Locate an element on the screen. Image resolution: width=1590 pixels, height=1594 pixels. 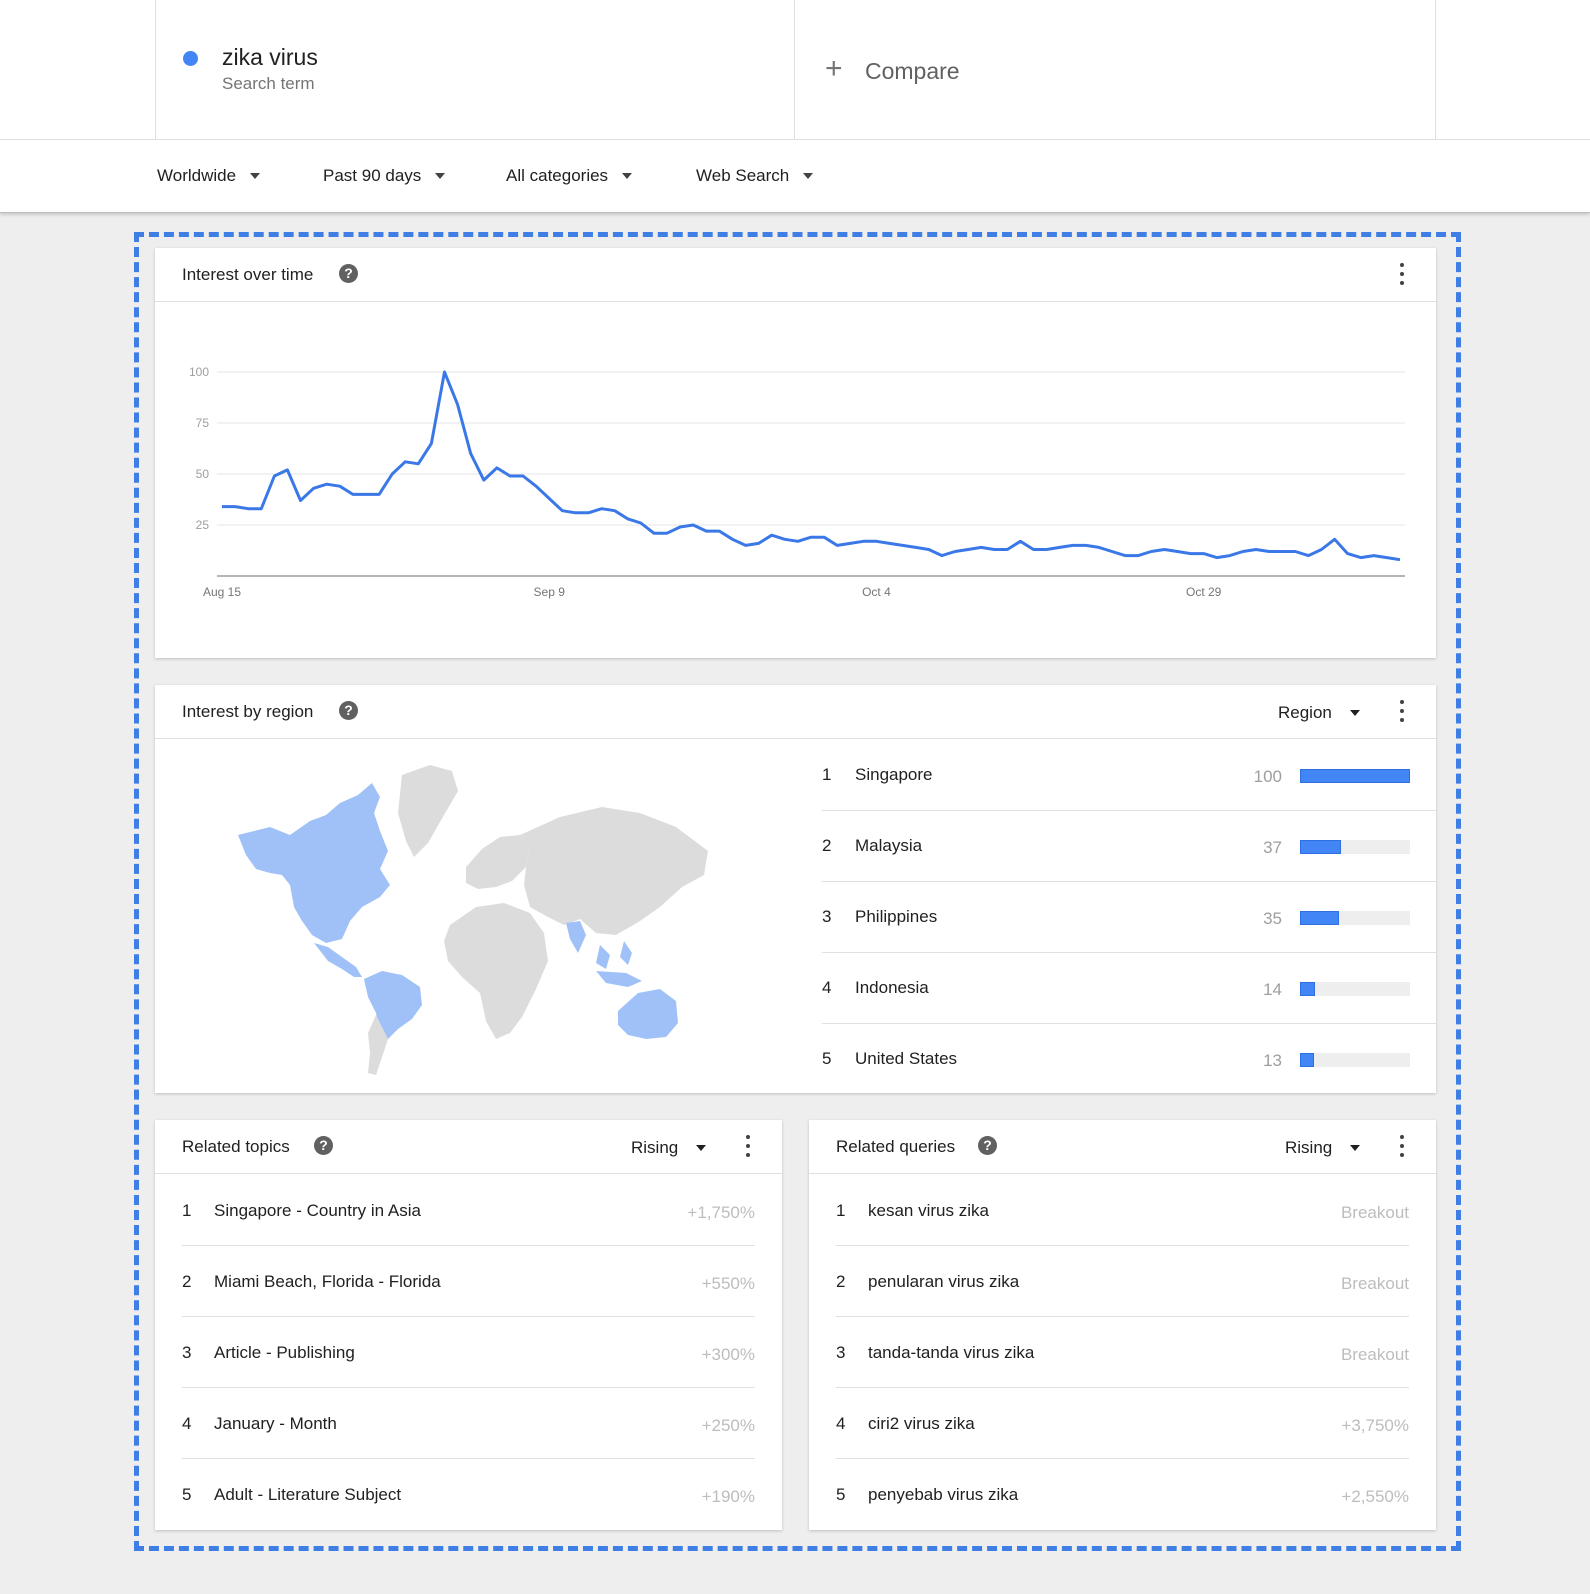
x-tick-label: Sep 9 is located at coordinates (550, 592).